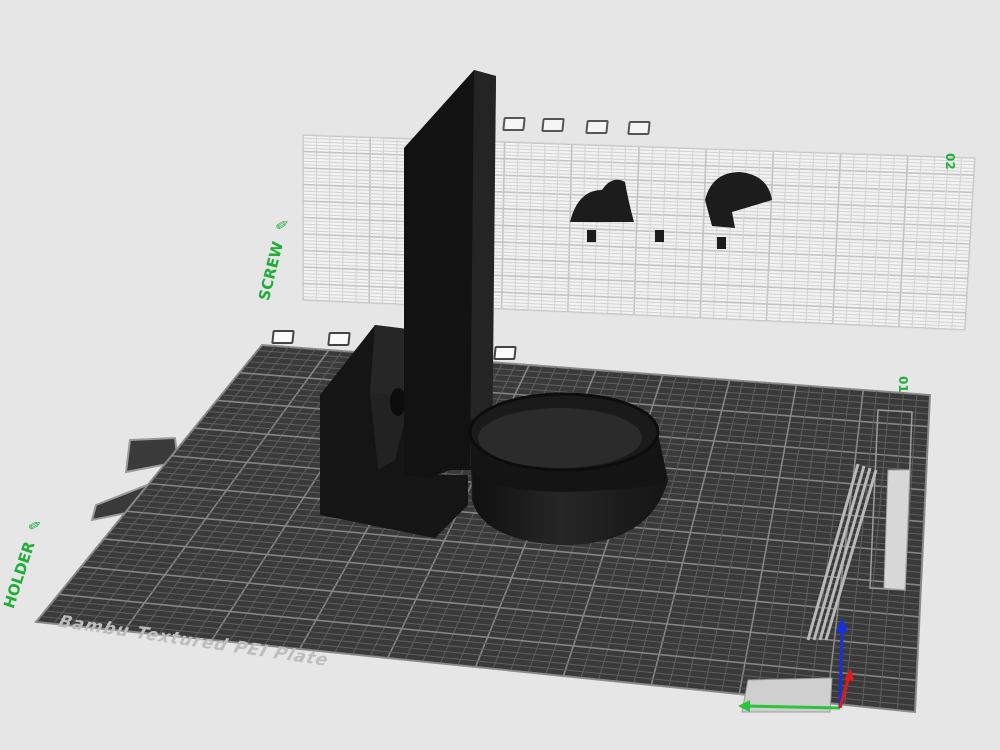 The image size is (1000, 750). Describe the element at coordinates (639, 128) in the screenshot. I see `plate-02-settings-icon` at that location.